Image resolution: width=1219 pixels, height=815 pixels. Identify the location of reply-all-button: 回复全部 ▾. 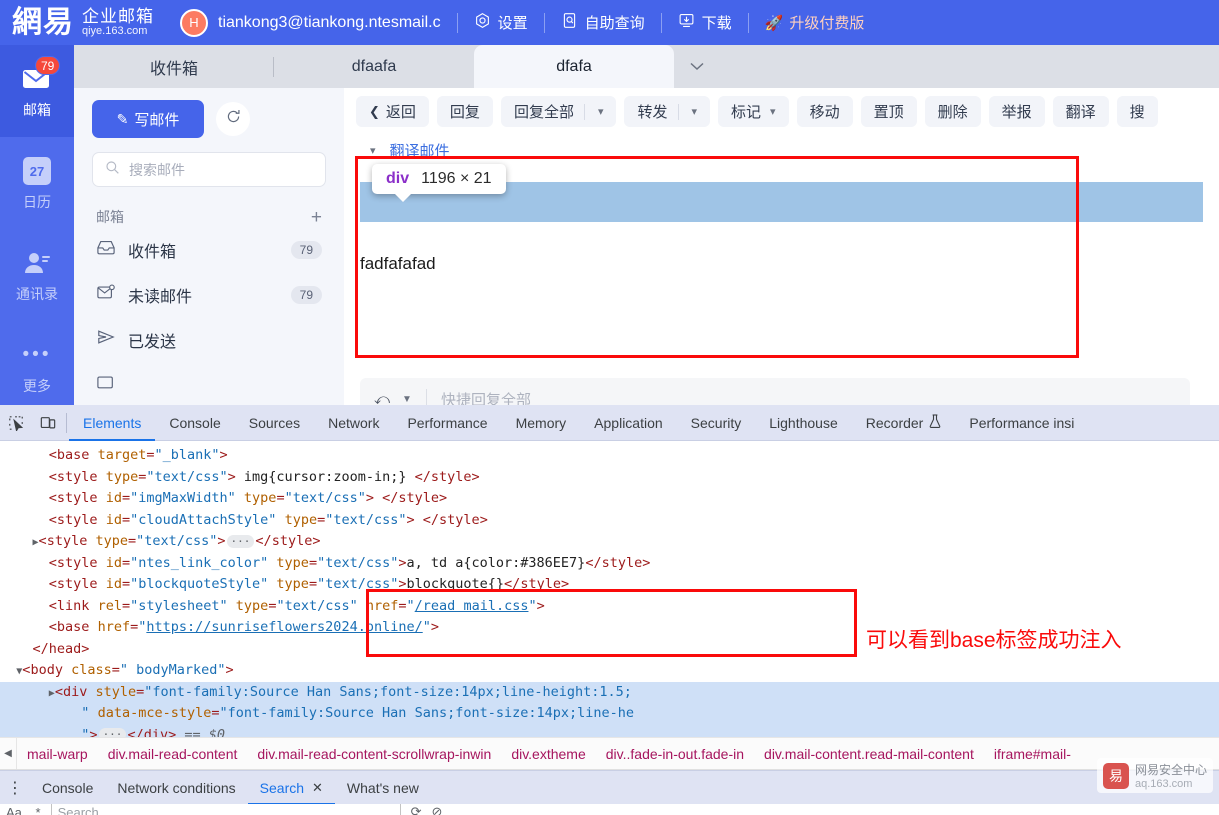
(558, 111).